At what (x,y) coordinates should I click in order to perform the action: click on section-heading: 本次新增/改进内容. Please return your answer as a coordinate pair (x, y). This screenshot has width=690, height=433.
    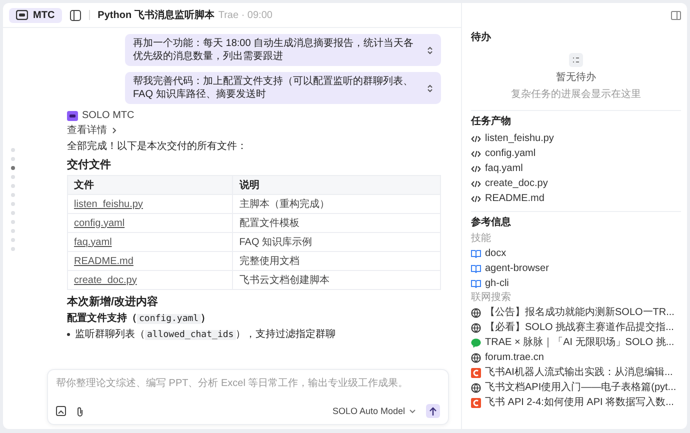
    Looking at the image, I should click on (113, 301).